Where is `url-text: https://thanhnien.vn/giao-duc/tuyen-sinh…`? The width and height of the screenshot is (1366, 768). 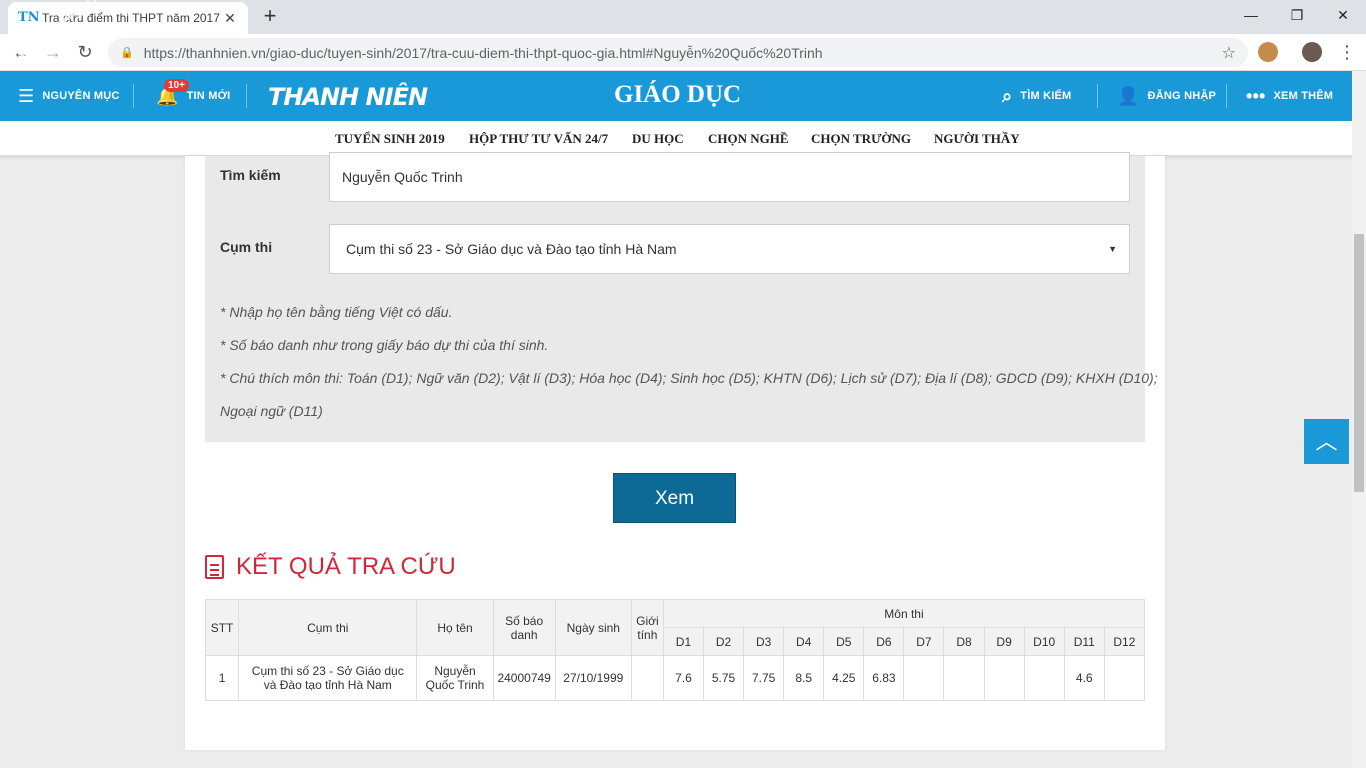 url-text: https://thanhnien.vn/giao-duc/tuyen-sinh… is located at coordinates (483, 52).